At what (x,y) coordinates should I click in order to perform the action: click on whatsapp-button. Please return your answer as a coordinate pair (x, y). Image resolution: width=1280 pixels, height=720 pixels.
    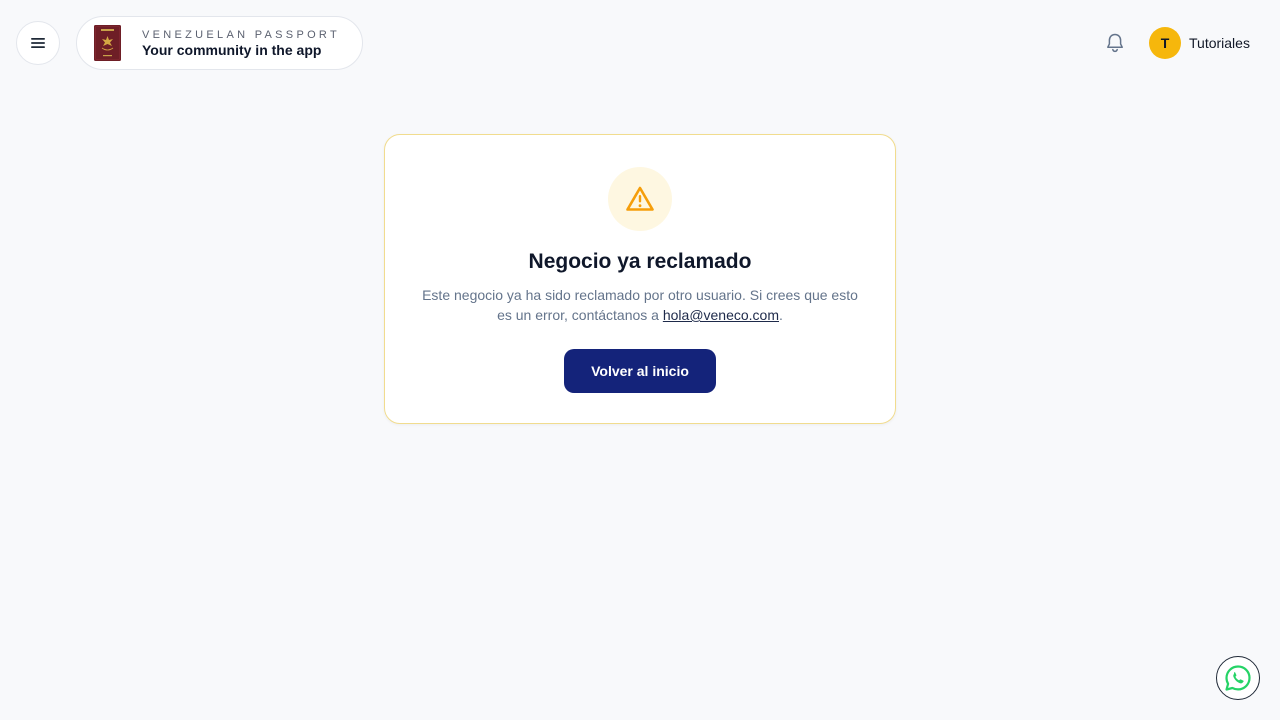
    Looking at the image, I should click on (1238, 678).